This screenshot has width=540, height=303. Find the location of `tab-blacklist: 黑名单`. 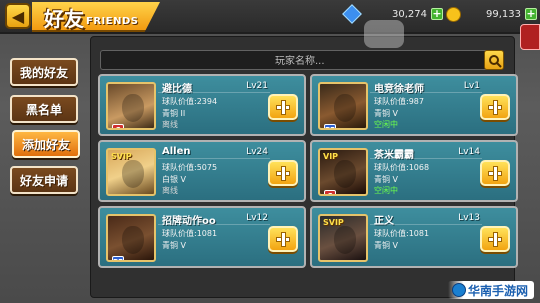

tab-blacklist: 黑名单 is located at coordinates (44, 109).